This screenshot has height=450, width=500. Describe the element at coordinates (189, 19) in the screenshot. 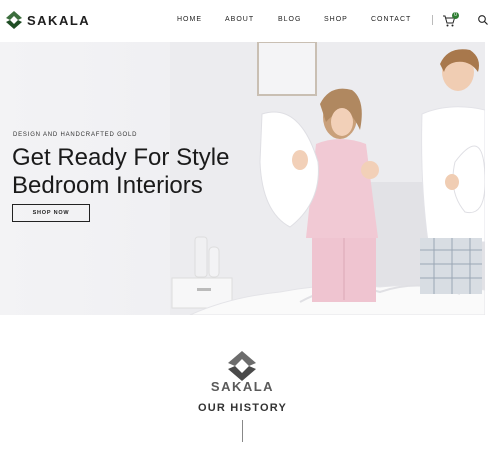

I see `nav-item-home: HOME` at that location.